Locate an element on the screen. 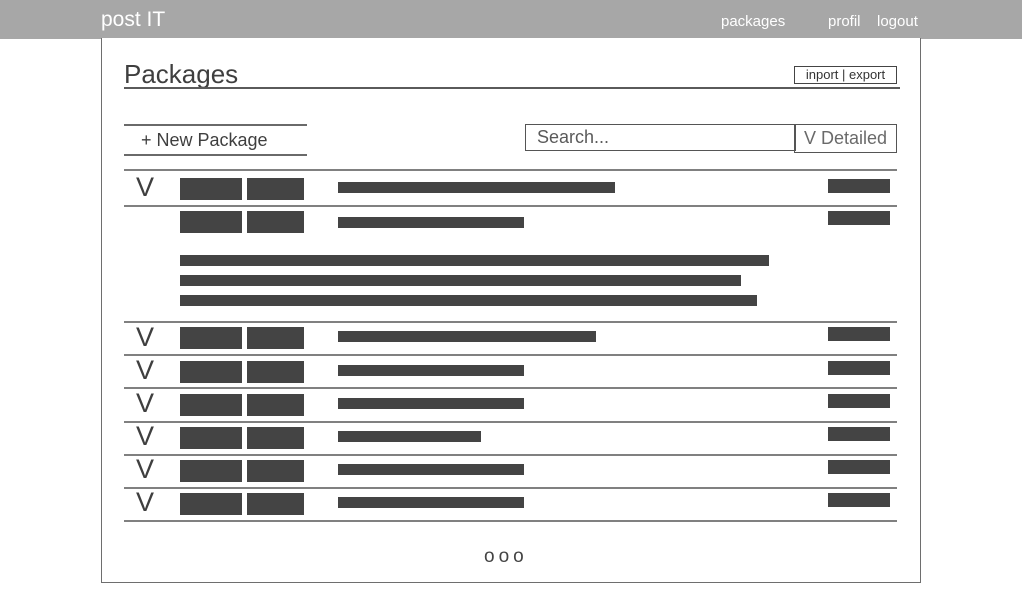 The width and height of the screenshot is (1022, 599). new-package-label: + New Package is located at coordinates (204, 140).